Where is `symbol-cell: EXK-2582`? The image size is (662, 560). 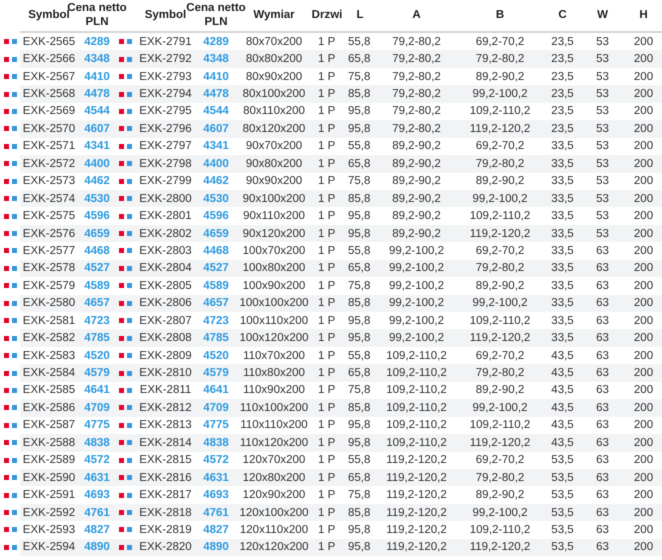
symbol-cell: EXK-2582 is located at coordinates (49, 338).